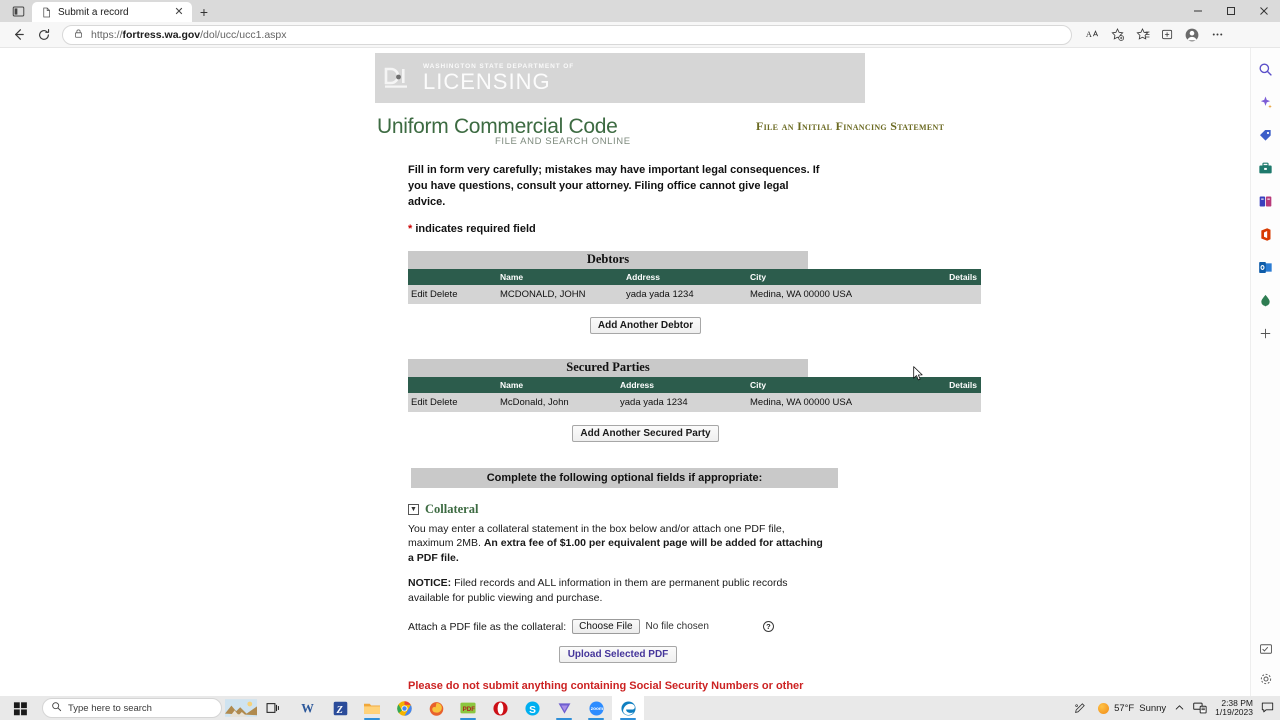 The width and height of the screenshot is (1280, 720). Describe the element at coordinates (1079, 708) in the screenshot. I see `pen-workspace-icon` at that location.